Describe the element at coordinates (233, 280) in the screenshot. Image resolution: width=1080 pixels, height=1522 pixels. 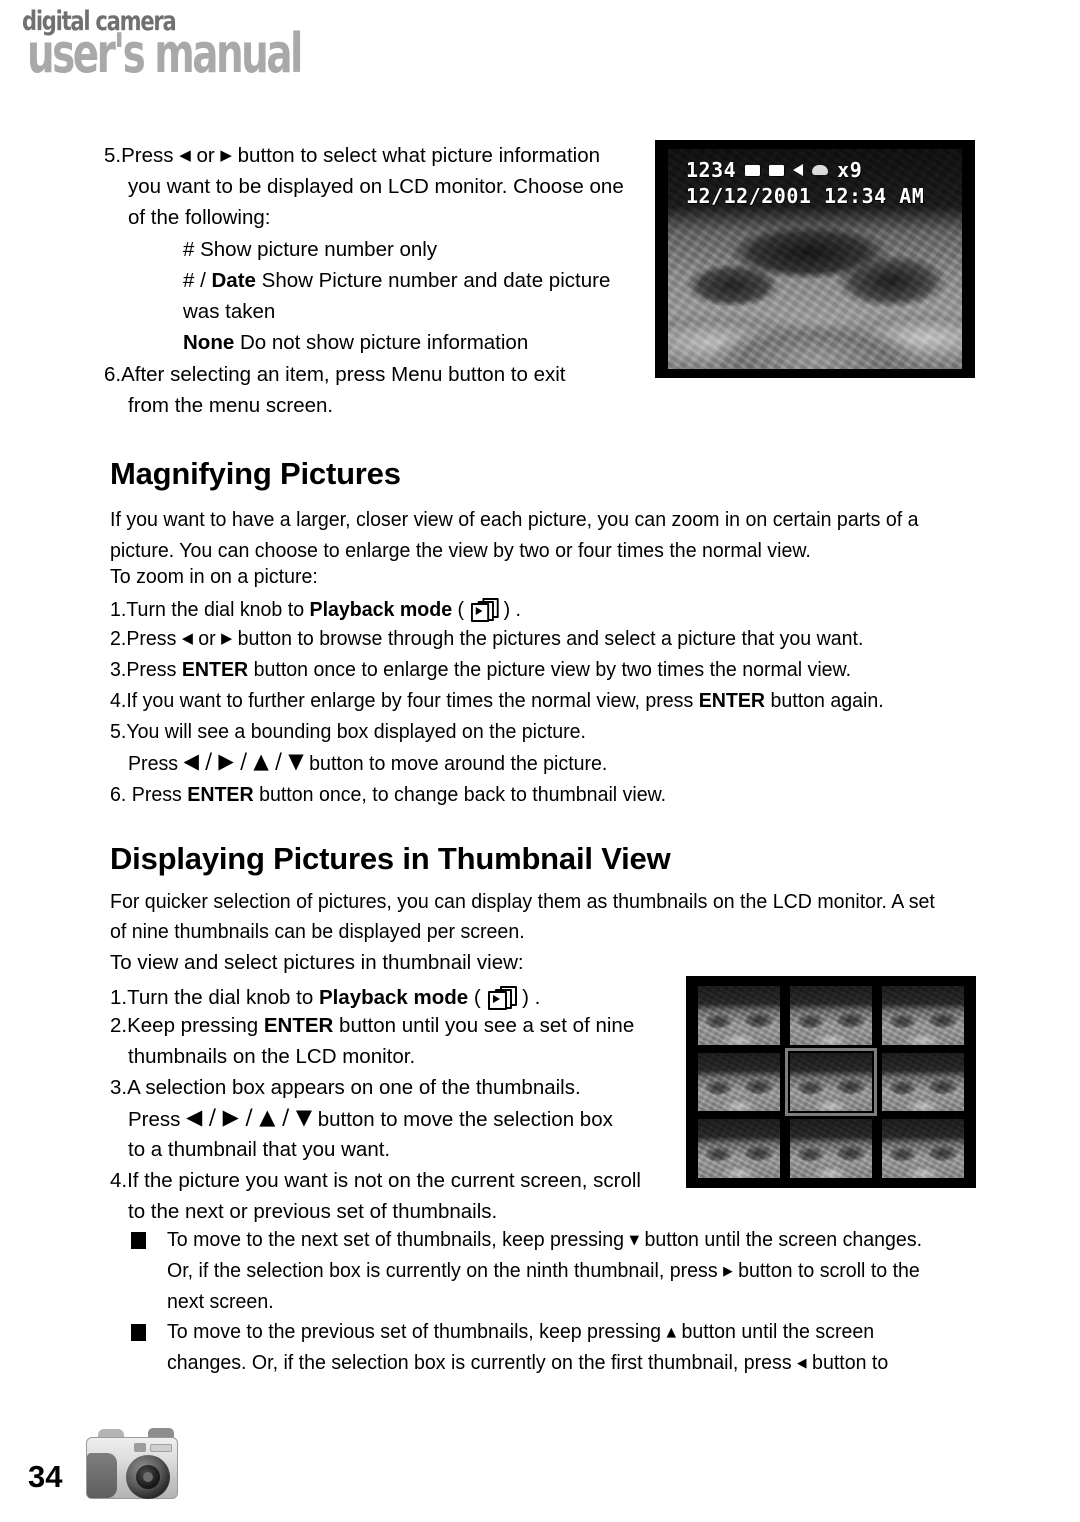
I see `option2-keyword: Date` at that location.